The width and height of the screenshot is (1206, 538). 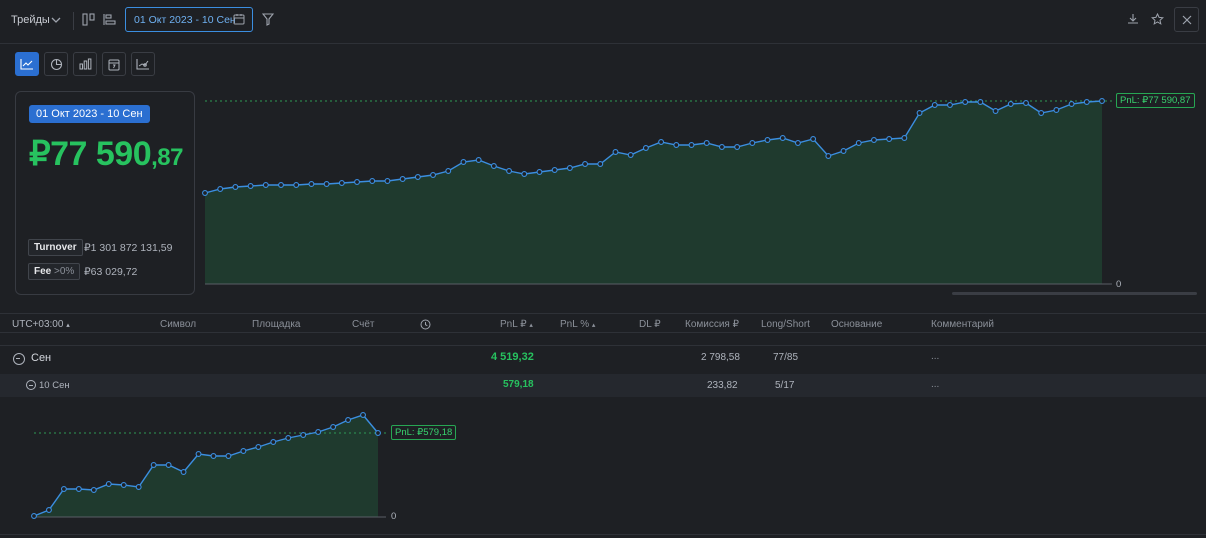 What do you see at coordinates (785, 385) in the screenshot?
I see `day-long-short: 5/17` at bounding box center [785, 385].